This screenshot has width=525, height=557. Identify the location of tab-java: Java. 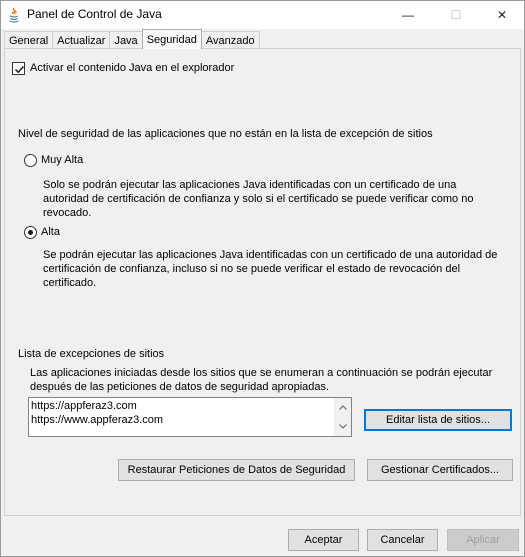
(126, 40).